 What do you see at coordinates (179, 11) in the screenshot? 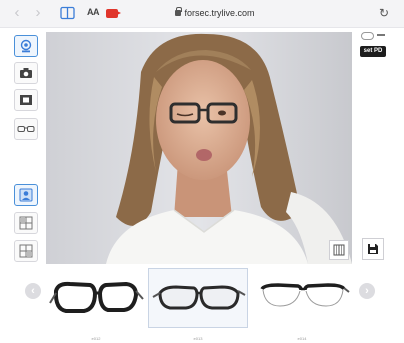
I see `lock-icon` at bounding box center [179, 11].